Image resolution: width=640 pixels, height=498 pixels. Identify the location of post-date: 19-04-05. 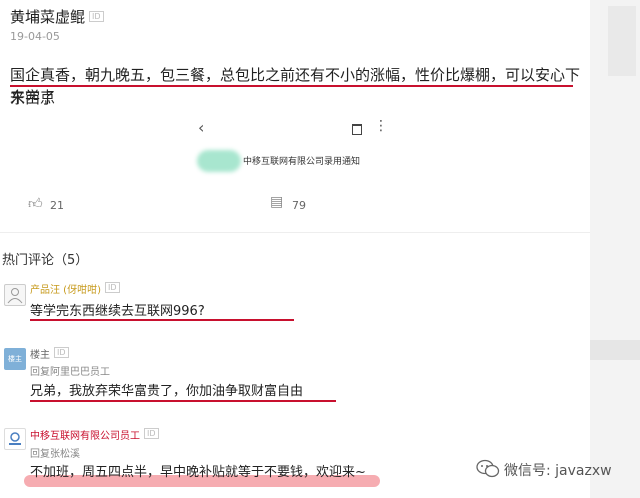
(35, 36).